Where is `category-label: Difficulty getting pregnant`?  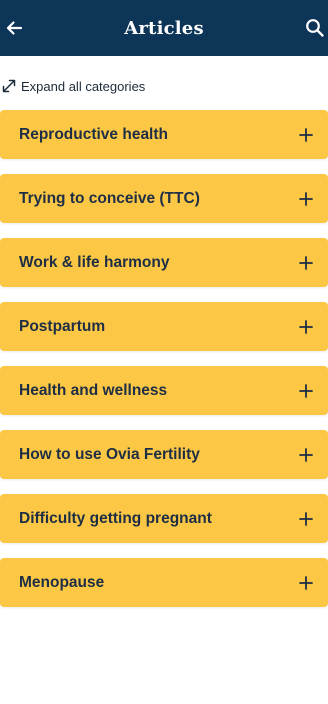 category-label: Difficulty getting pregnant is located at coordinates (115, 518).